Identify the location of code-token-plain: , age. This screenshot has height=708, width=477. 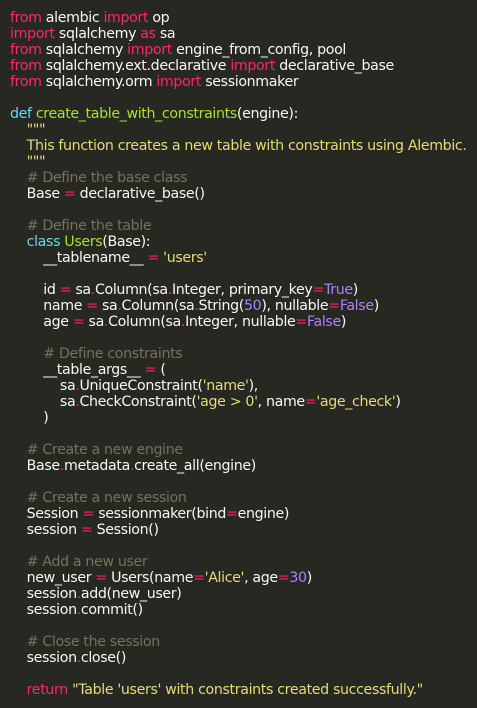
(261, 578).